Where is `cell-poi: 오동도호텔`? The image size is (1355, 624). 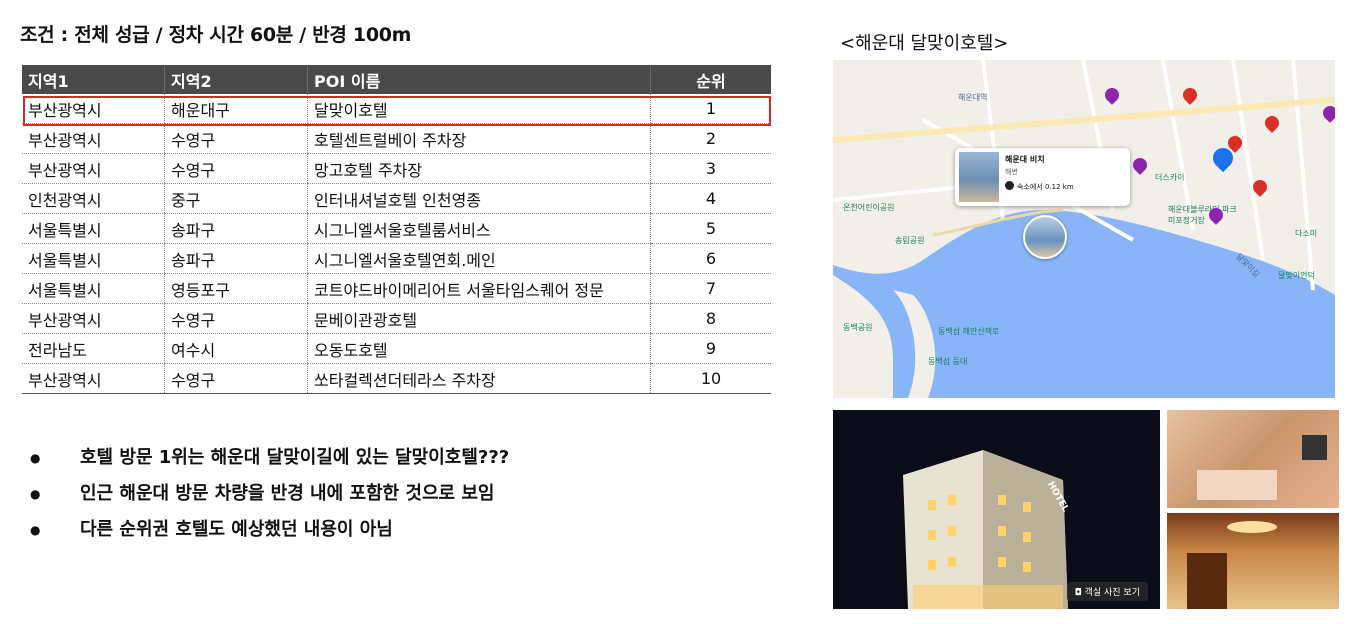 cell-poi: 오동도호텔 is located at coordinates (479, 348).